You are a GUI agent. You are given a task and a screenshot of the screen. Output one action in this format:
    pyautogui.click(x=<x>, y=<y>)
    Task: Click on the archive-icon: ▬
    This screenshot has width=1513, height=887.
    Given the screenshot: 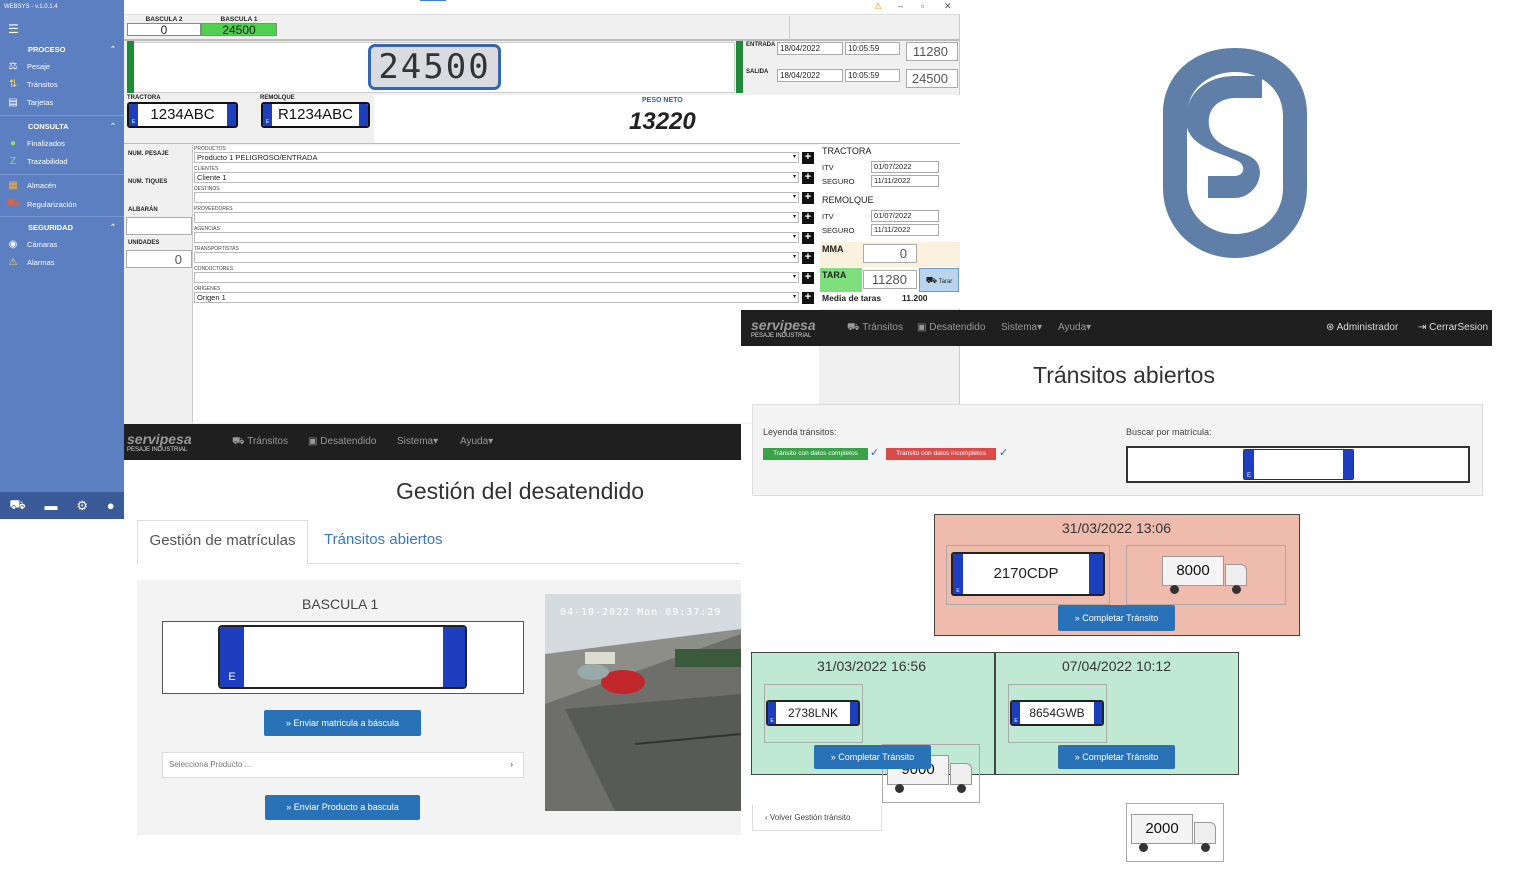 What is the action you would take?
    pyautogui.click(x=51, y=505)
    